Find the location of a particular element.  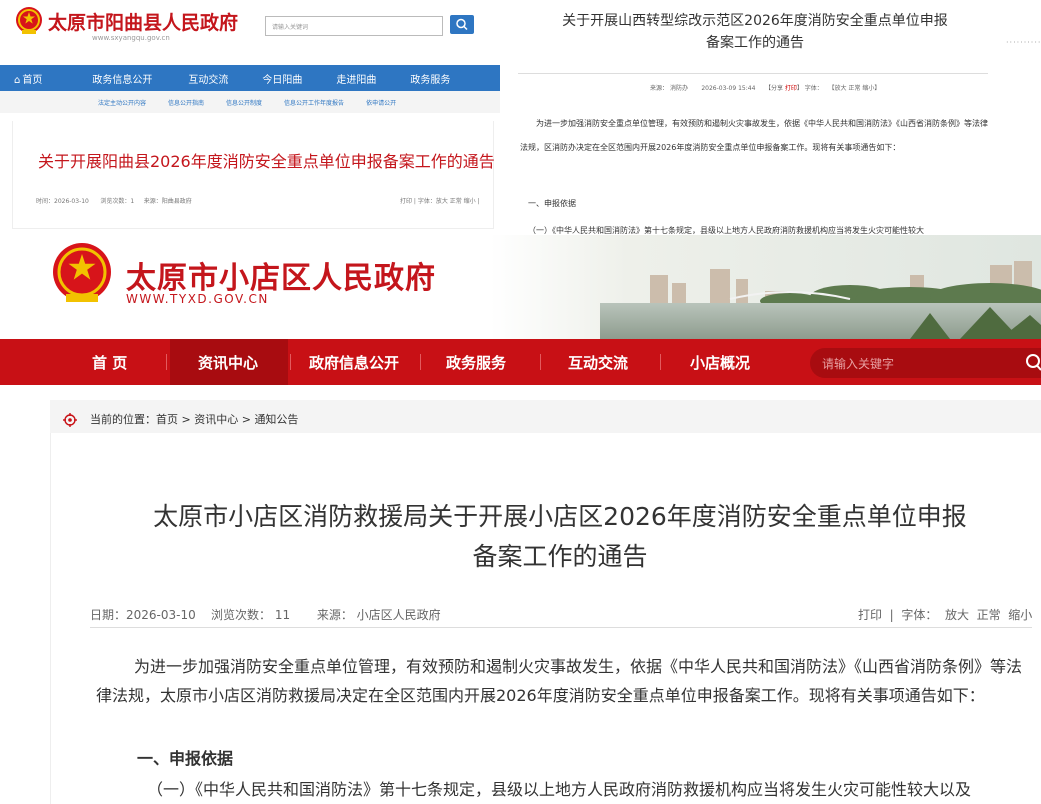

nav-item-home: 首 页 is located at coordinates (109, 362).